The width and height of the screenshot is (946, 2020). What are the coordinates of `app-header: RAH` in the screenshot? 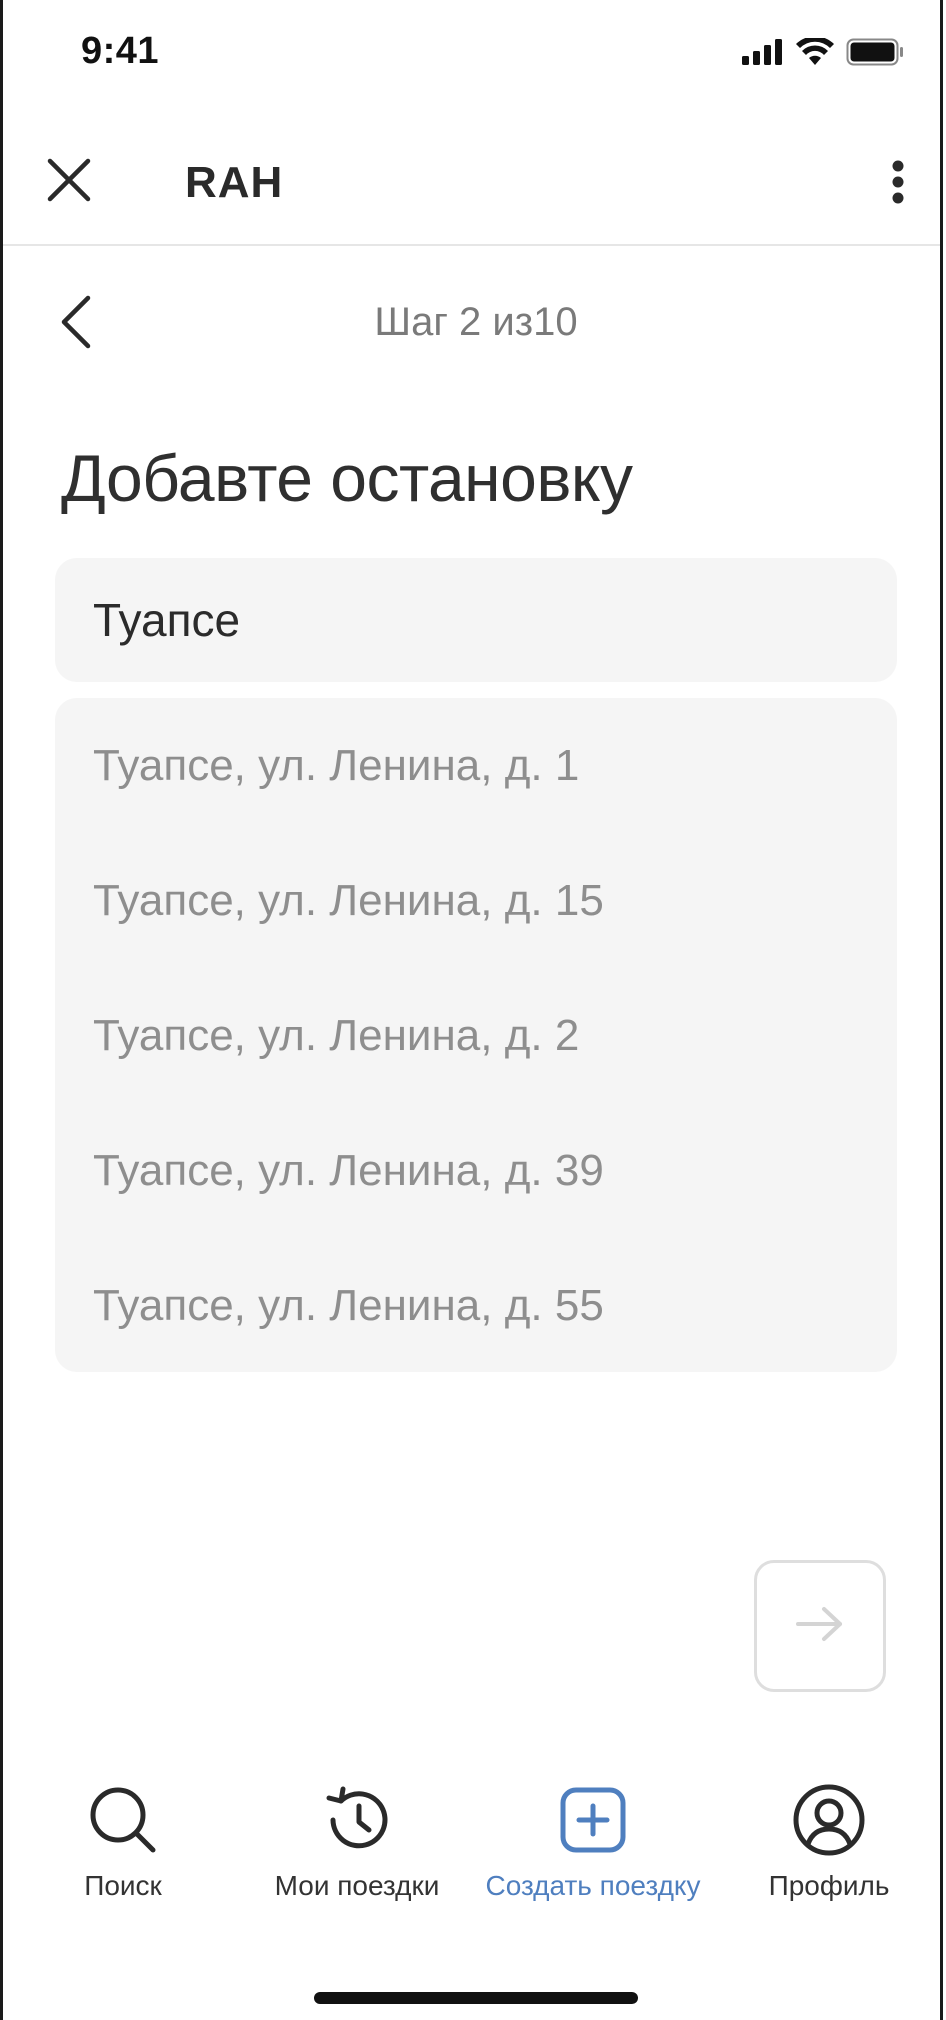 It's located at (471, 183).